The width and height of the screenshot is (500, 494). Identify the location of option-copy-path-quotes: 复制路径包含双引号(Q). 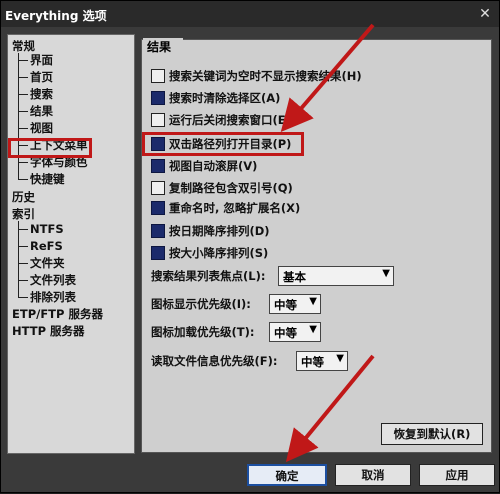
(222, 188).